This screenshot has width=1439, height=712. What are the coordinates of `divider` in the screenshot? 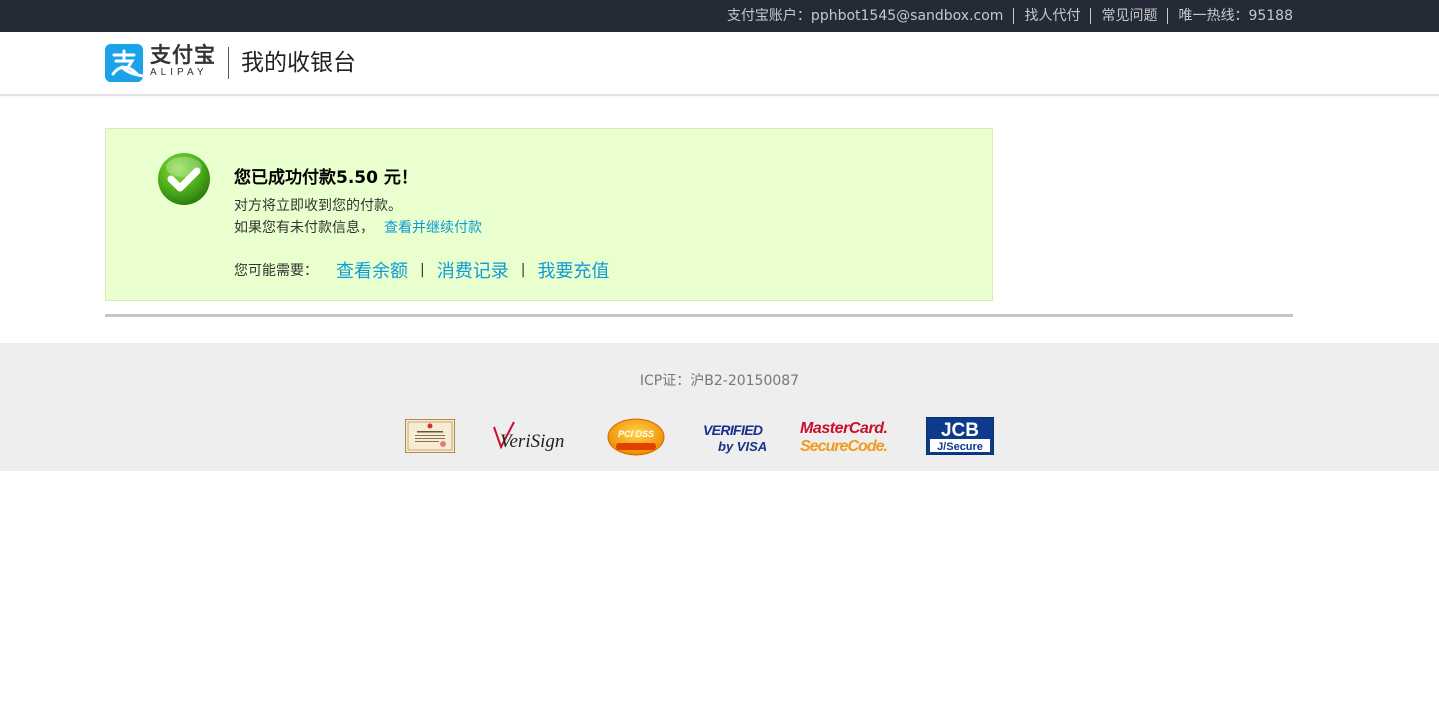 It's located at (699, 315).